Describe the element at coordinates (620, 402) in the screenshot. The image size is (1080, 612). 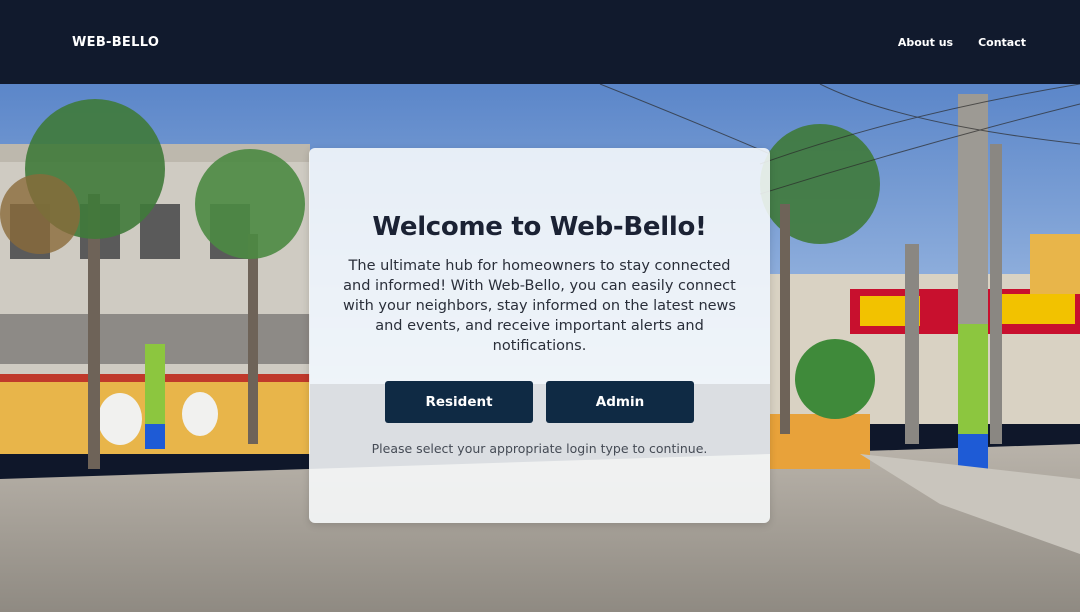
I see `admin-login-button: Admin` at that location.